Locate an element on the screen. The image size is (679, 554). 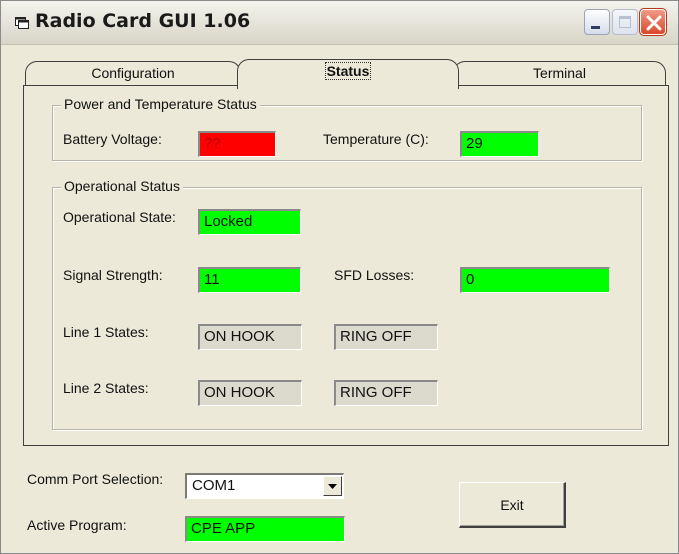
sfd-losses-label: SFD Losses: is located at coordinates (374, 275).